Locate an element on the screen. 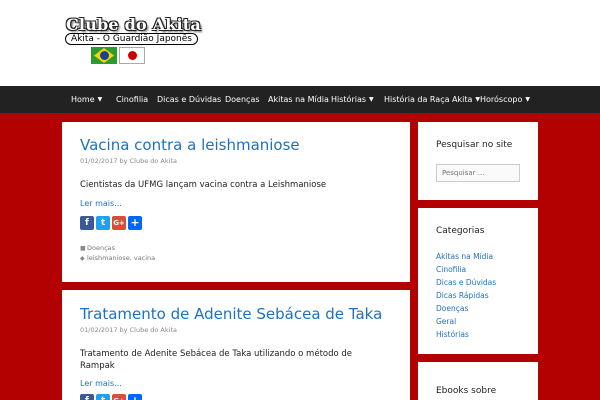 This screenshot has height=400, width=600. nav-item-label: Cinofilia is located at coordinates (132, 99).